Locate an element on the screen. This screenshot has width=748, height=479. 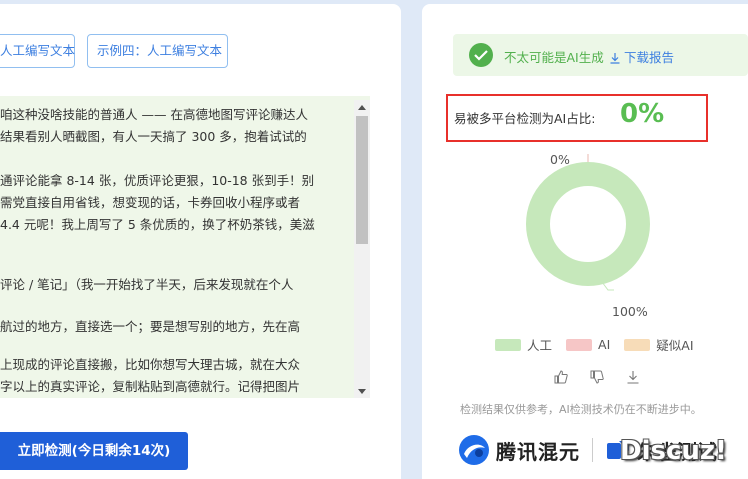
text-line: 上现成的评论直接搬，比如你想写大理古城，就在大众 is located at coordinates (150, 364).